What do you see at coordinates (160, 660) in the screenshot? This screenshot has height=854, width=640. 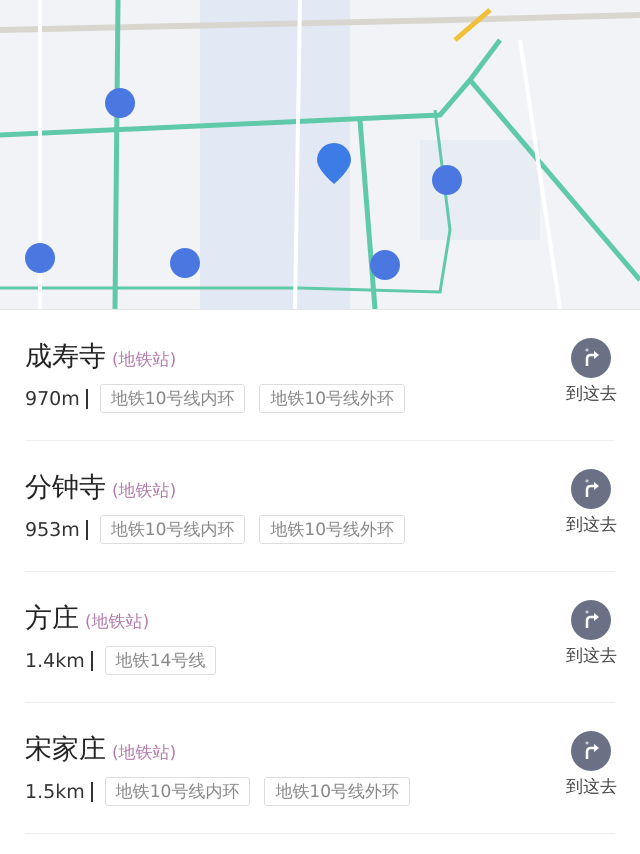 I see `line-tag: 地铁14号线` at bounding box center [160, 660].